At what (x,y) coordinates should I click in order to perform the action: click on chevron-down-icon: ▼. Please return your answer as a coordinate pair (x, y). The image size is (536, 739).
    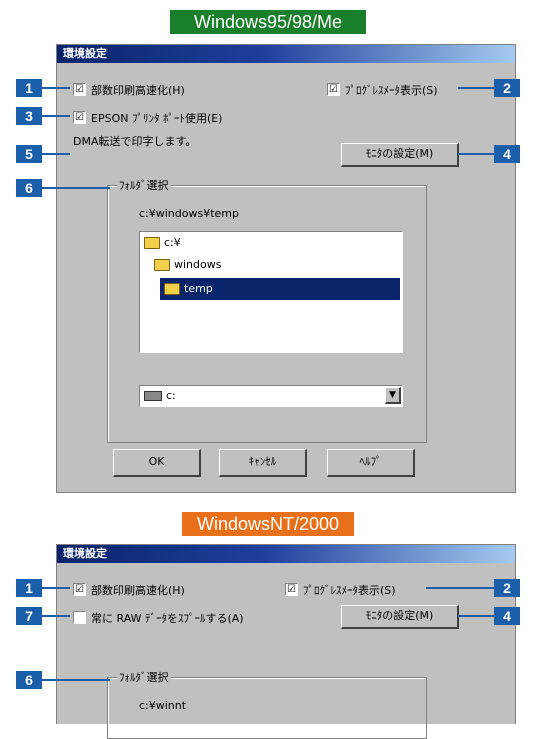
    Looking at the image, I should click on (393, 395).